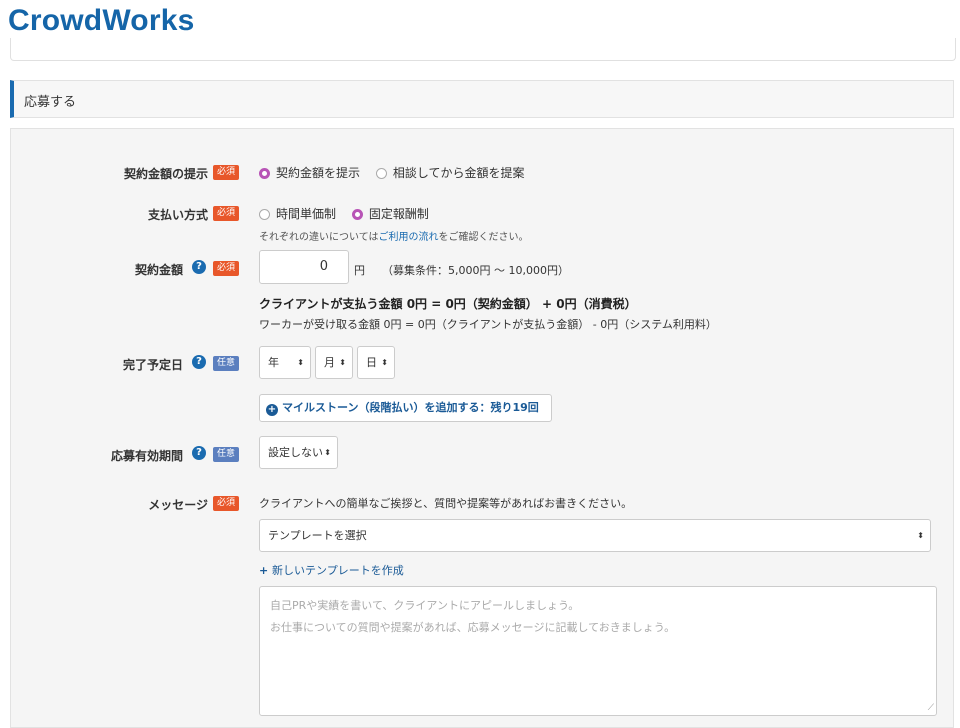 The height and width of the screenshot is (728, 960). I want to click on previous-card-edge, so click(483, 49).